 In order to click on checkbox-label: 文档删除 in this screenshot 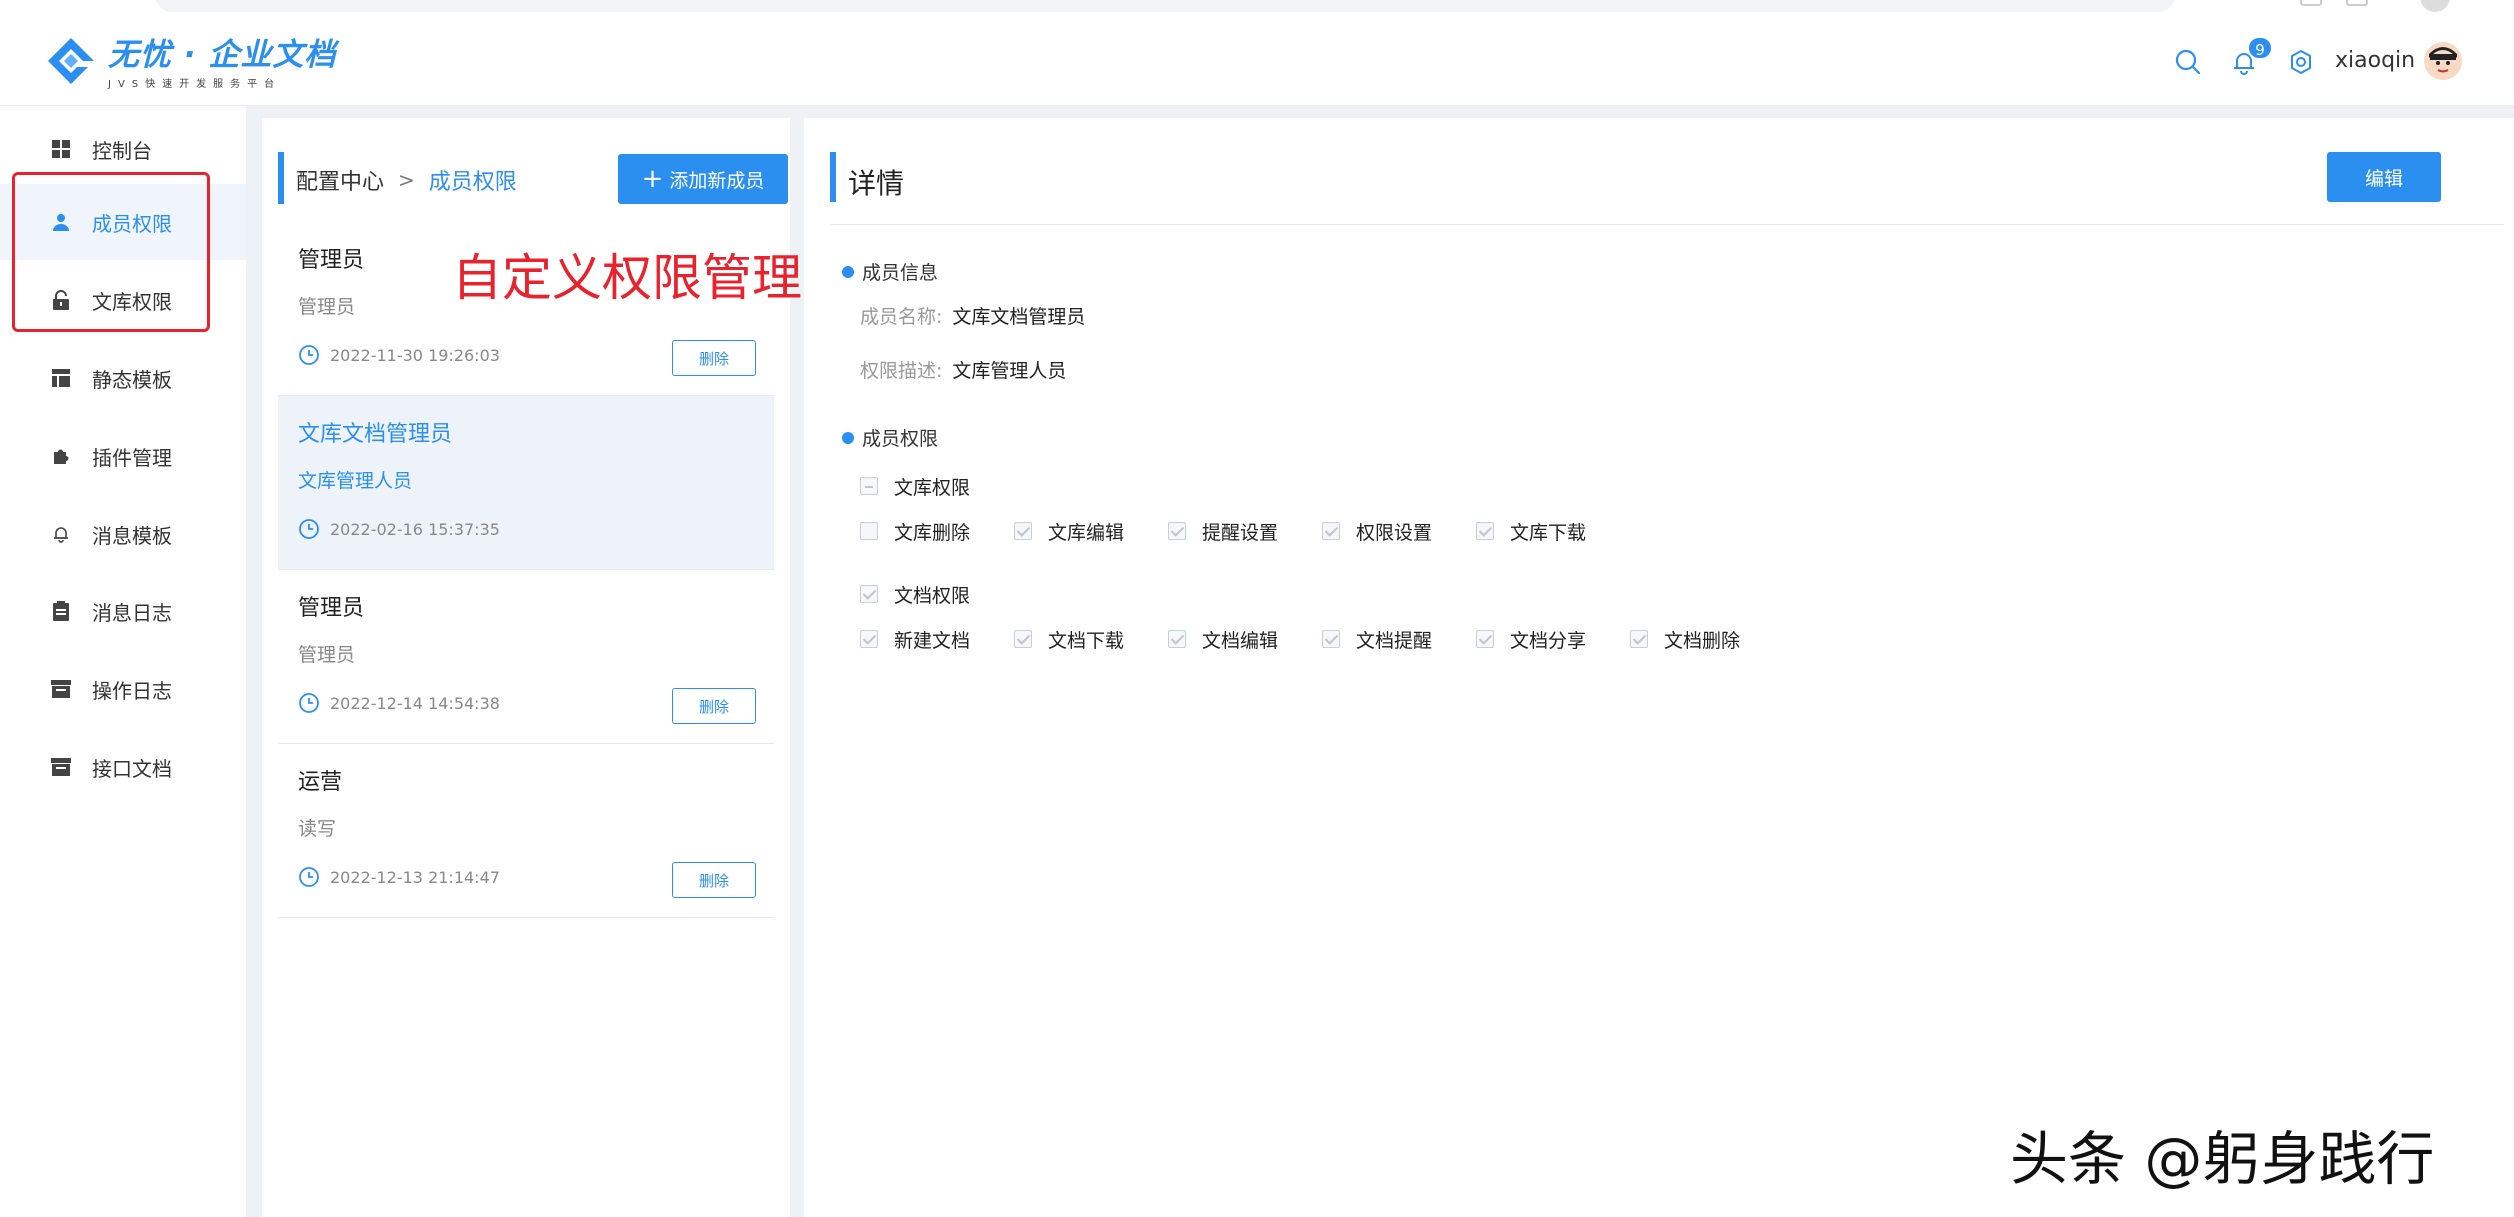, I will do `click(1702, 640)`.